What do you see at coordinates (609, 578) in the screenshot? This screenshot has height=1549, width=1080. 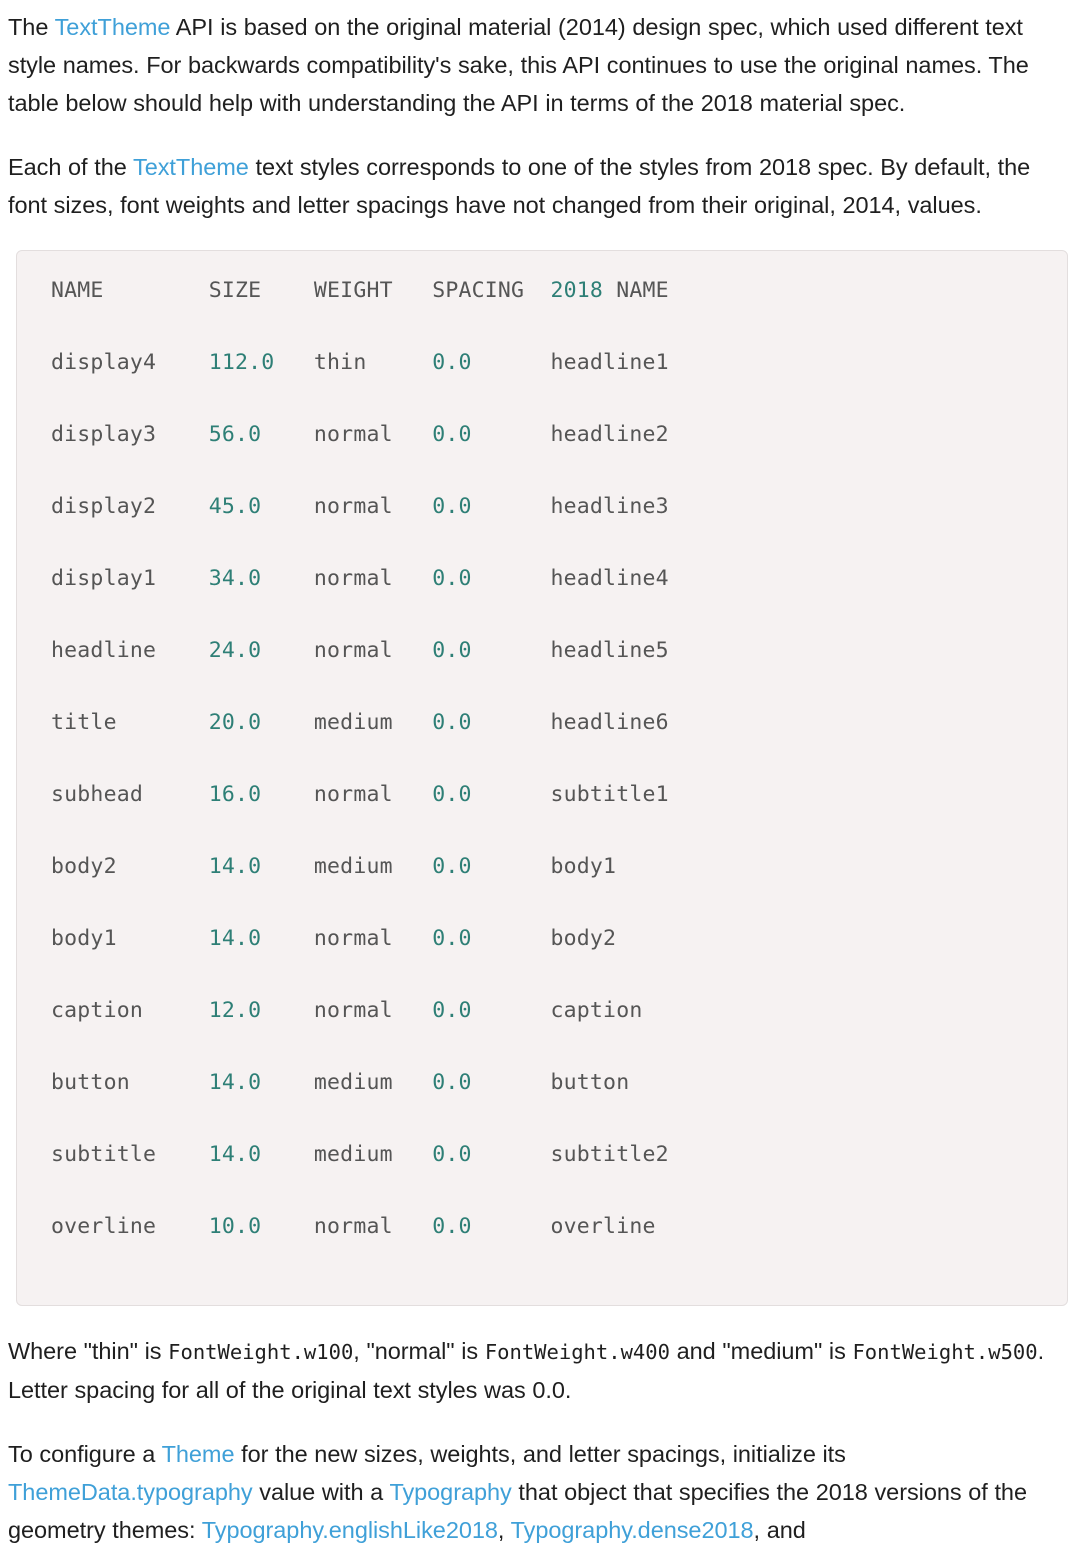 I see `cell-name-2018: headline4` at bounding box center [609, 578].